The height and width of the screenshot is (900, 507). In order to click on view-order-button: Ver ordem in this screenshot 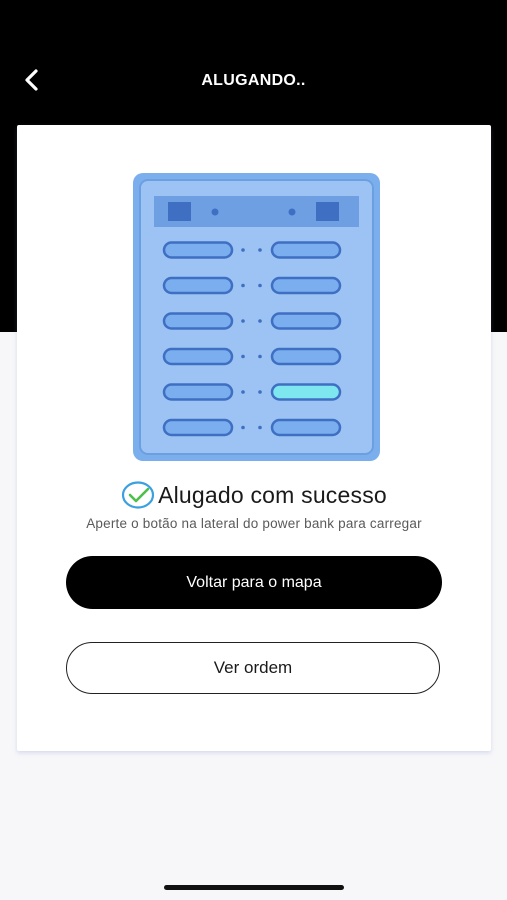, I will do `click(253, 668)`.